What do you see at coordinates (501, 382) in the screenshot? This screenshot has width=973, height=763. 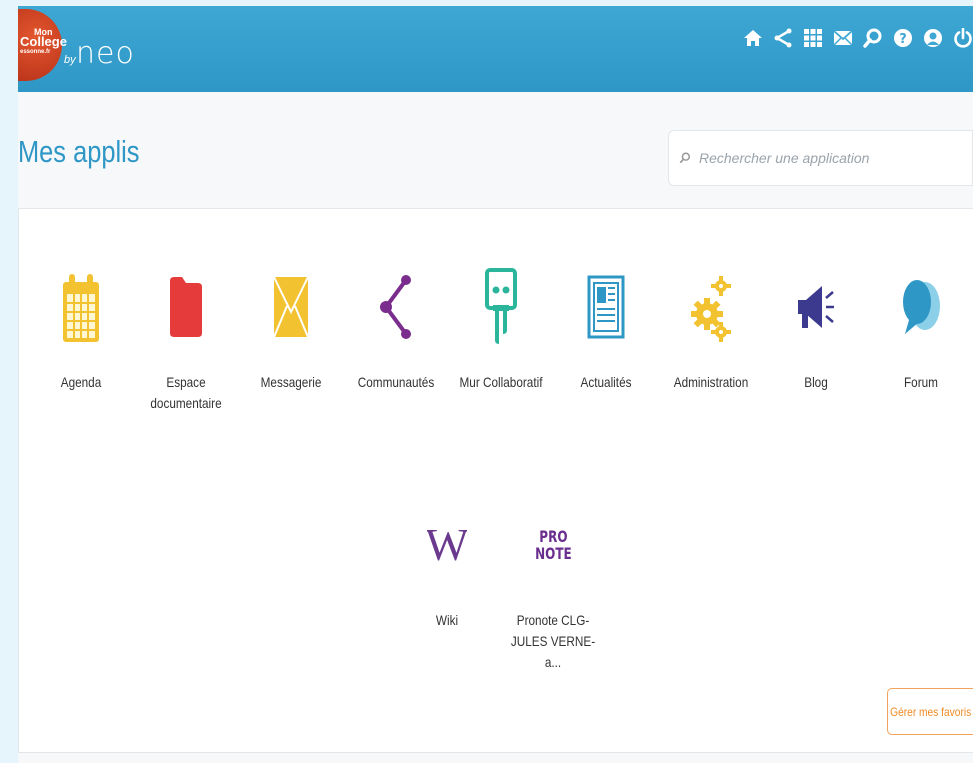 I see `app-label: Mur Collaboratif` at bounding box center [501, 382].